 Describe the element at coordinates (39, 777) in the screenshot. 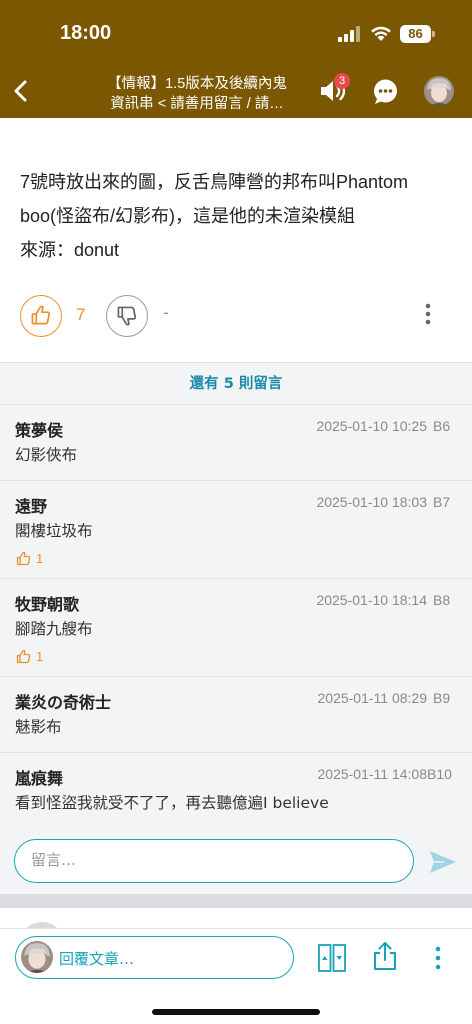

I see `comment-author: 嵐痕舞` at that location.